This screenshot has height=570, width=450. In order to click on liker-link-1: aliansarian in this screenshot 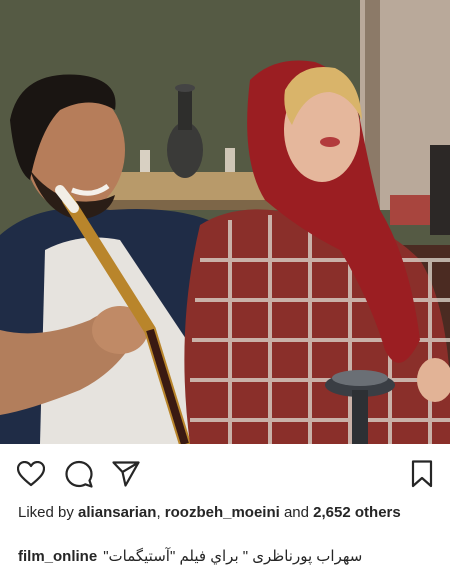, I will do `click(117, 512)`.